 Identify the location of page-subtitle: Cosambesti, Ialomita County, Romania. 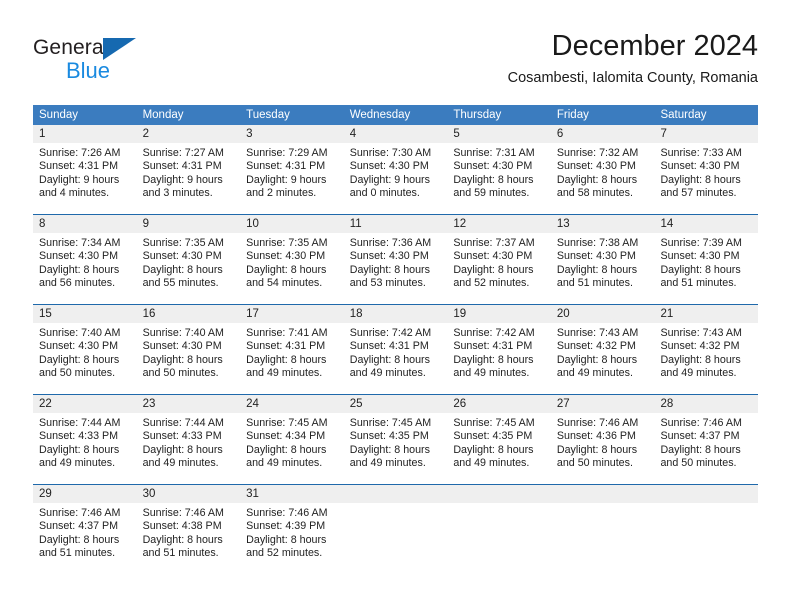
(632, 78).